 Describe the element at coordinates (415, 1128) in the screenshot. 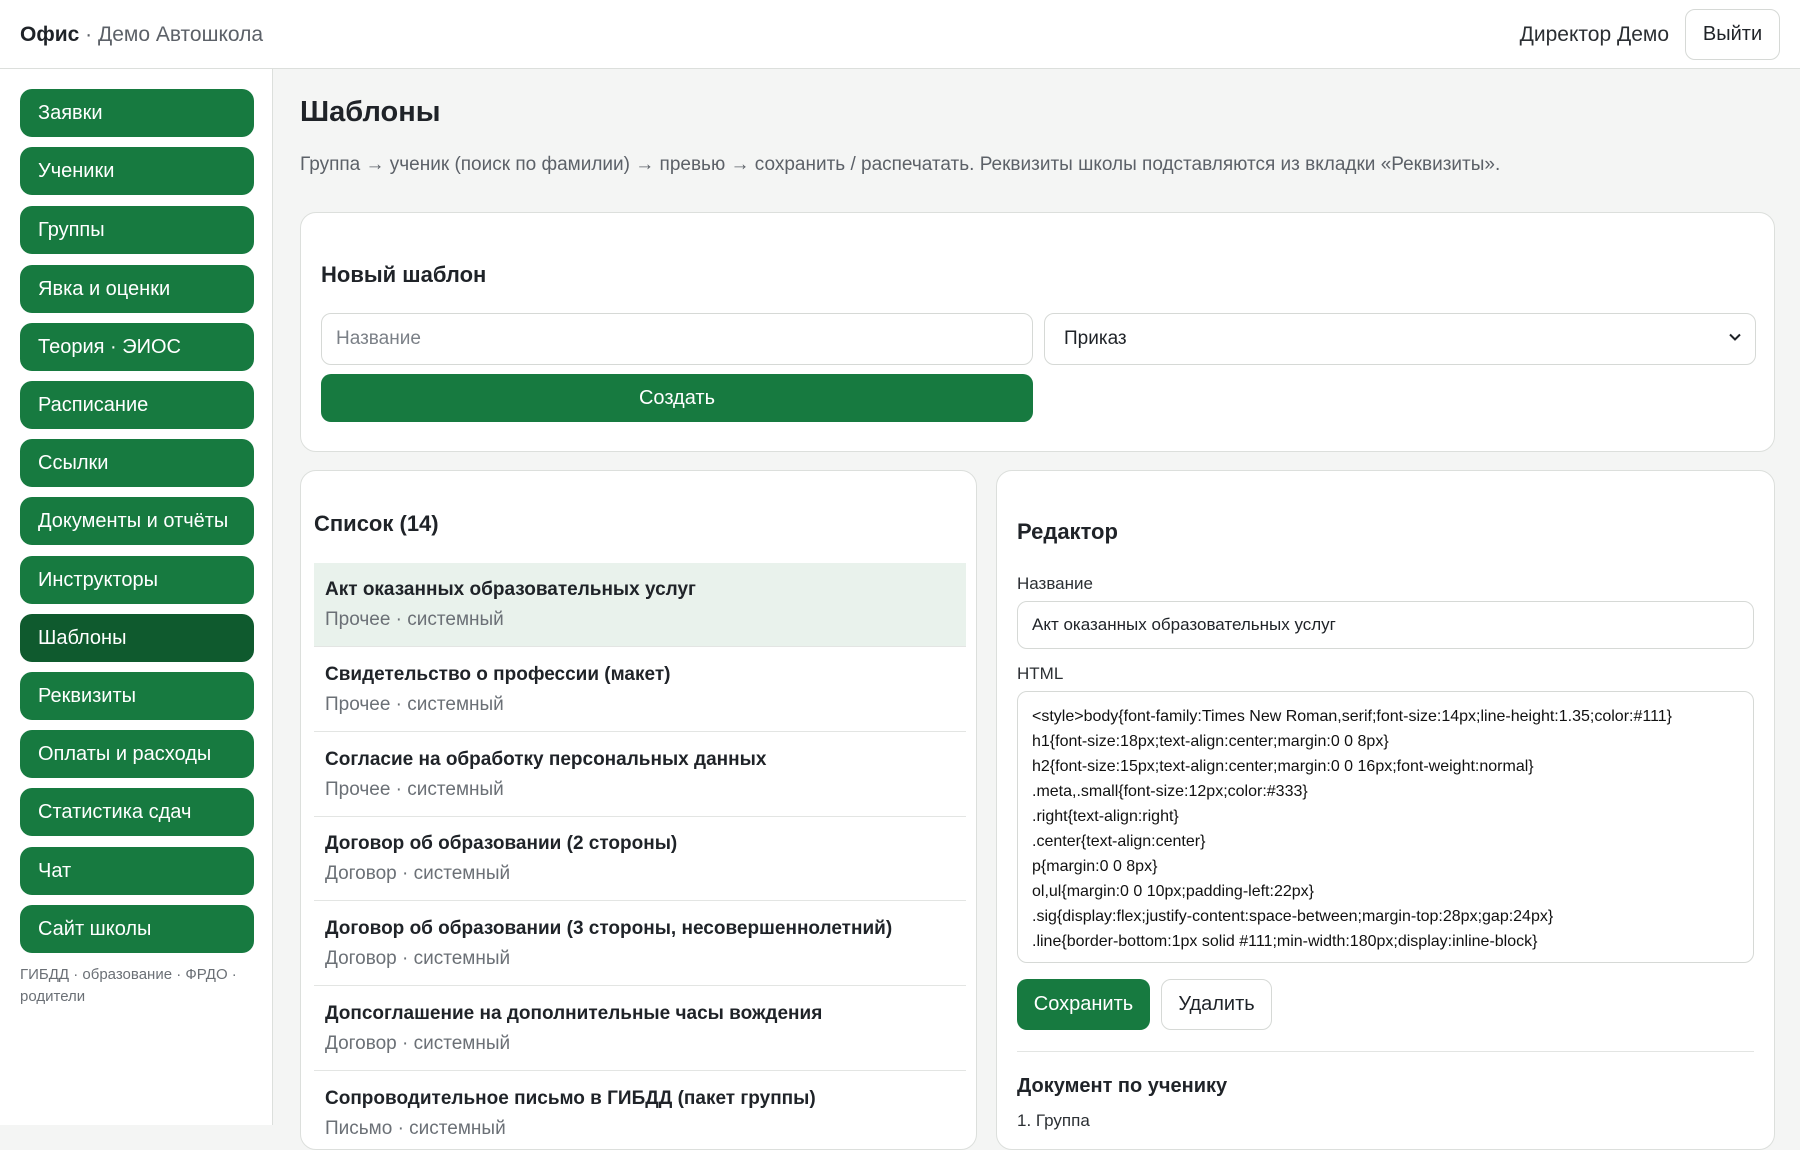

I see `list-item-meta: Письмо · системный` at that location.